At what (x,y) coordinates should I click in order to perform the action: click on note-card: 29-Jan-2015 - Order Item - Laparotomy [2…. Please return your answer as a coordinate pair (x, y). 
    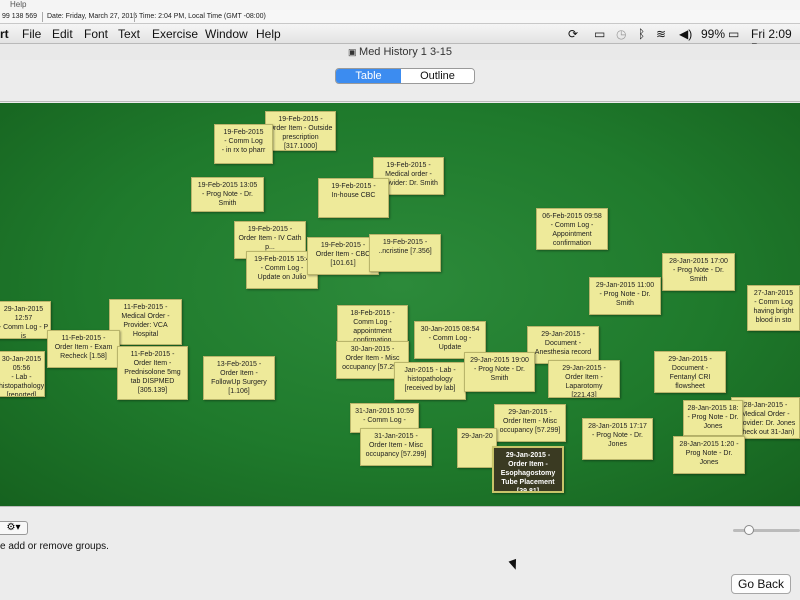
    Looking at the image, I should click on (584, 379).